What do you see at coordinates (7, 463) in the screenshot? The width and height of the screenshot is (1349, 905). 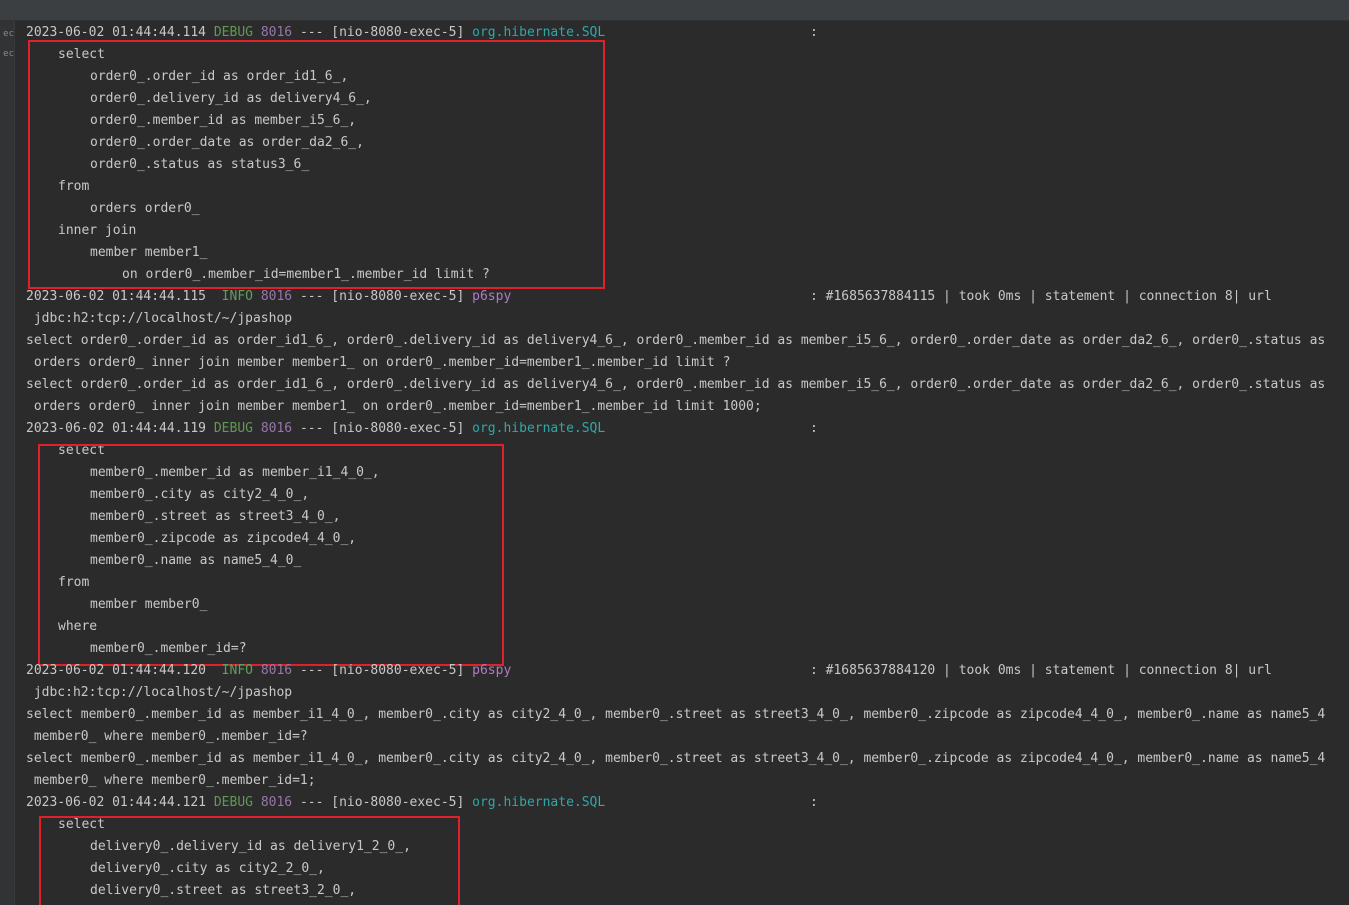 I see `console-gutter: ec ec` at bounding box center [7, 463].